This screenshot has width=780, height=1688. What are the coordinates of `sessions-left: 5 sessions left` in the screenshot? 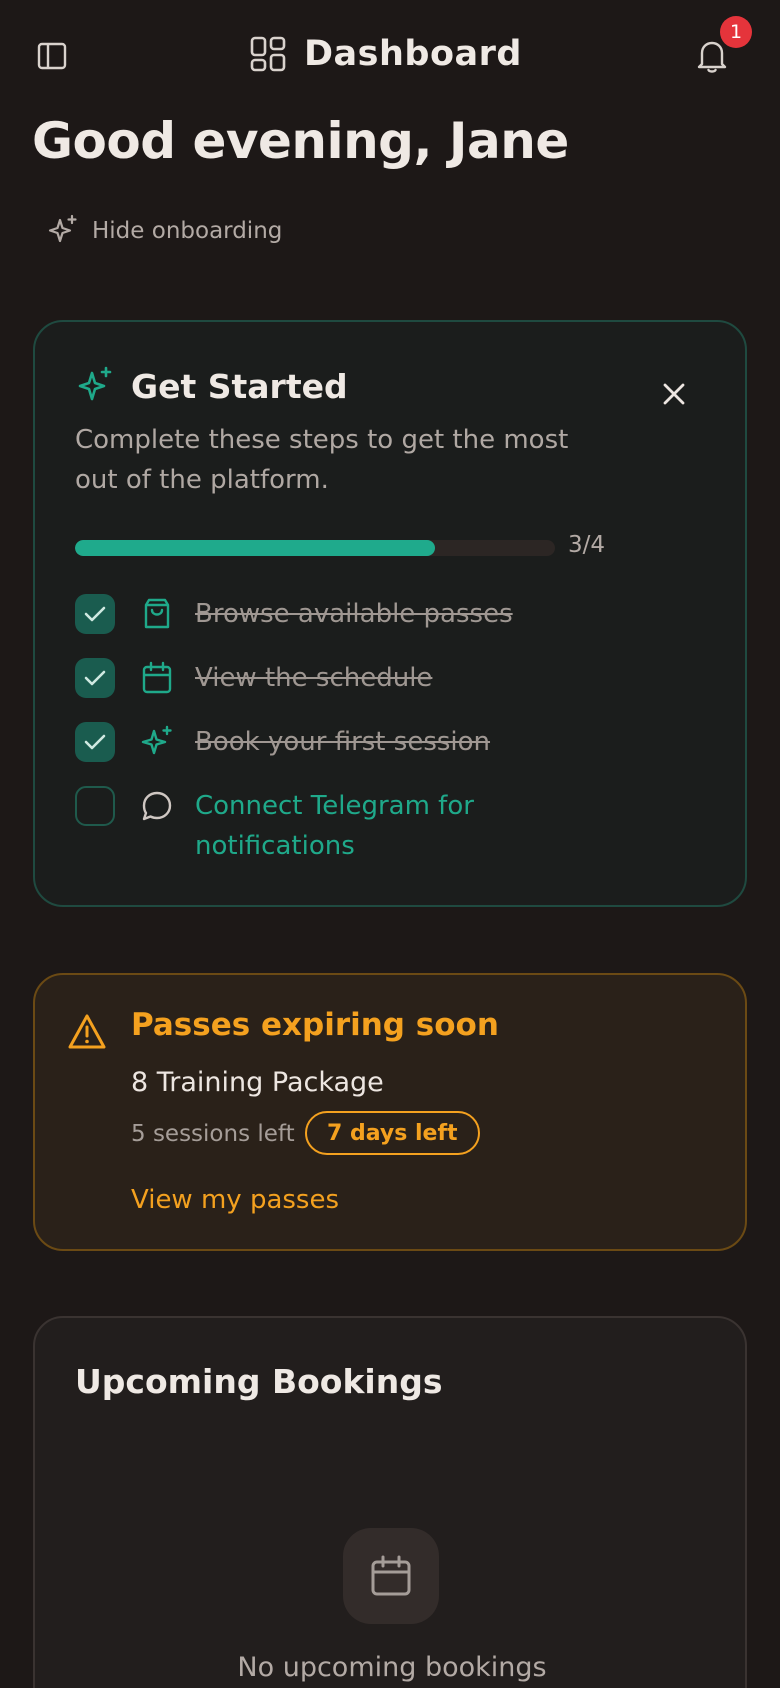 It's located at (213, 1134).